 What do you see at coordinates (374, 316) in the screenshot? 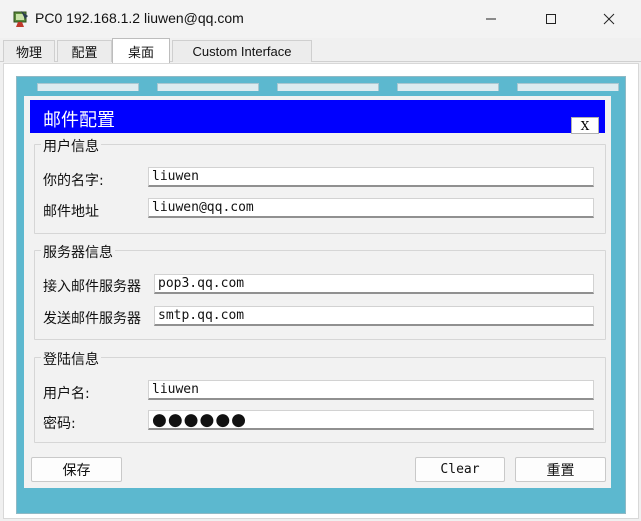
I see `outgoing-server-input: smtp.qq.com` at bounding box center [374, 316].